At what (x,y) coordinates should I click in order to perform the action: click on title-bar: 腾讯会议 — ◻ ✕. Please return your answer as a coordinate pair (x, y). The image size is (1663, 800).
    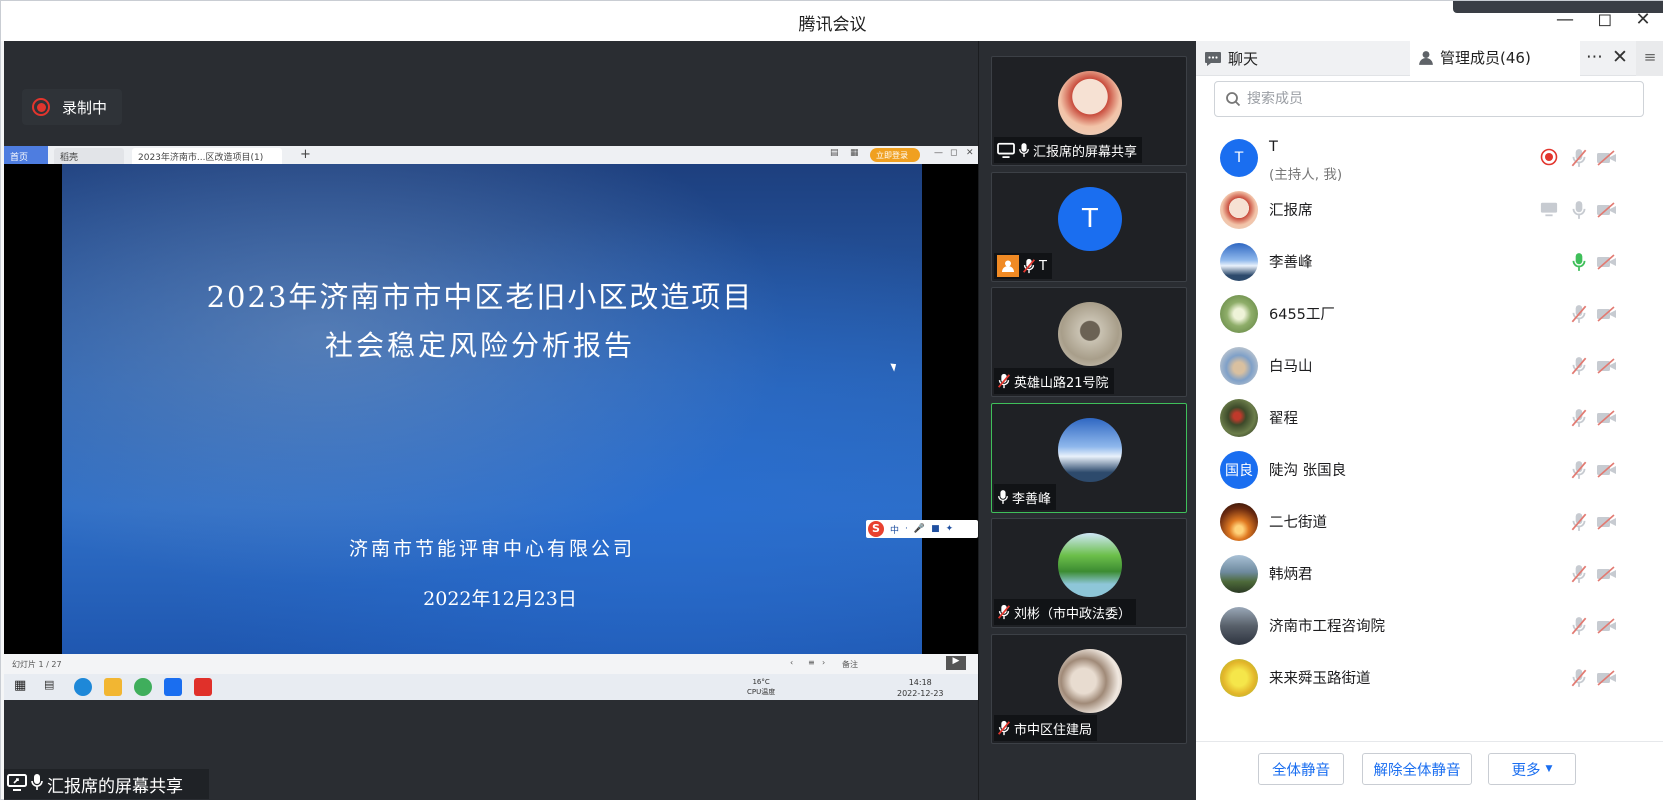
    Looking at the image, I should click on (832, 21).